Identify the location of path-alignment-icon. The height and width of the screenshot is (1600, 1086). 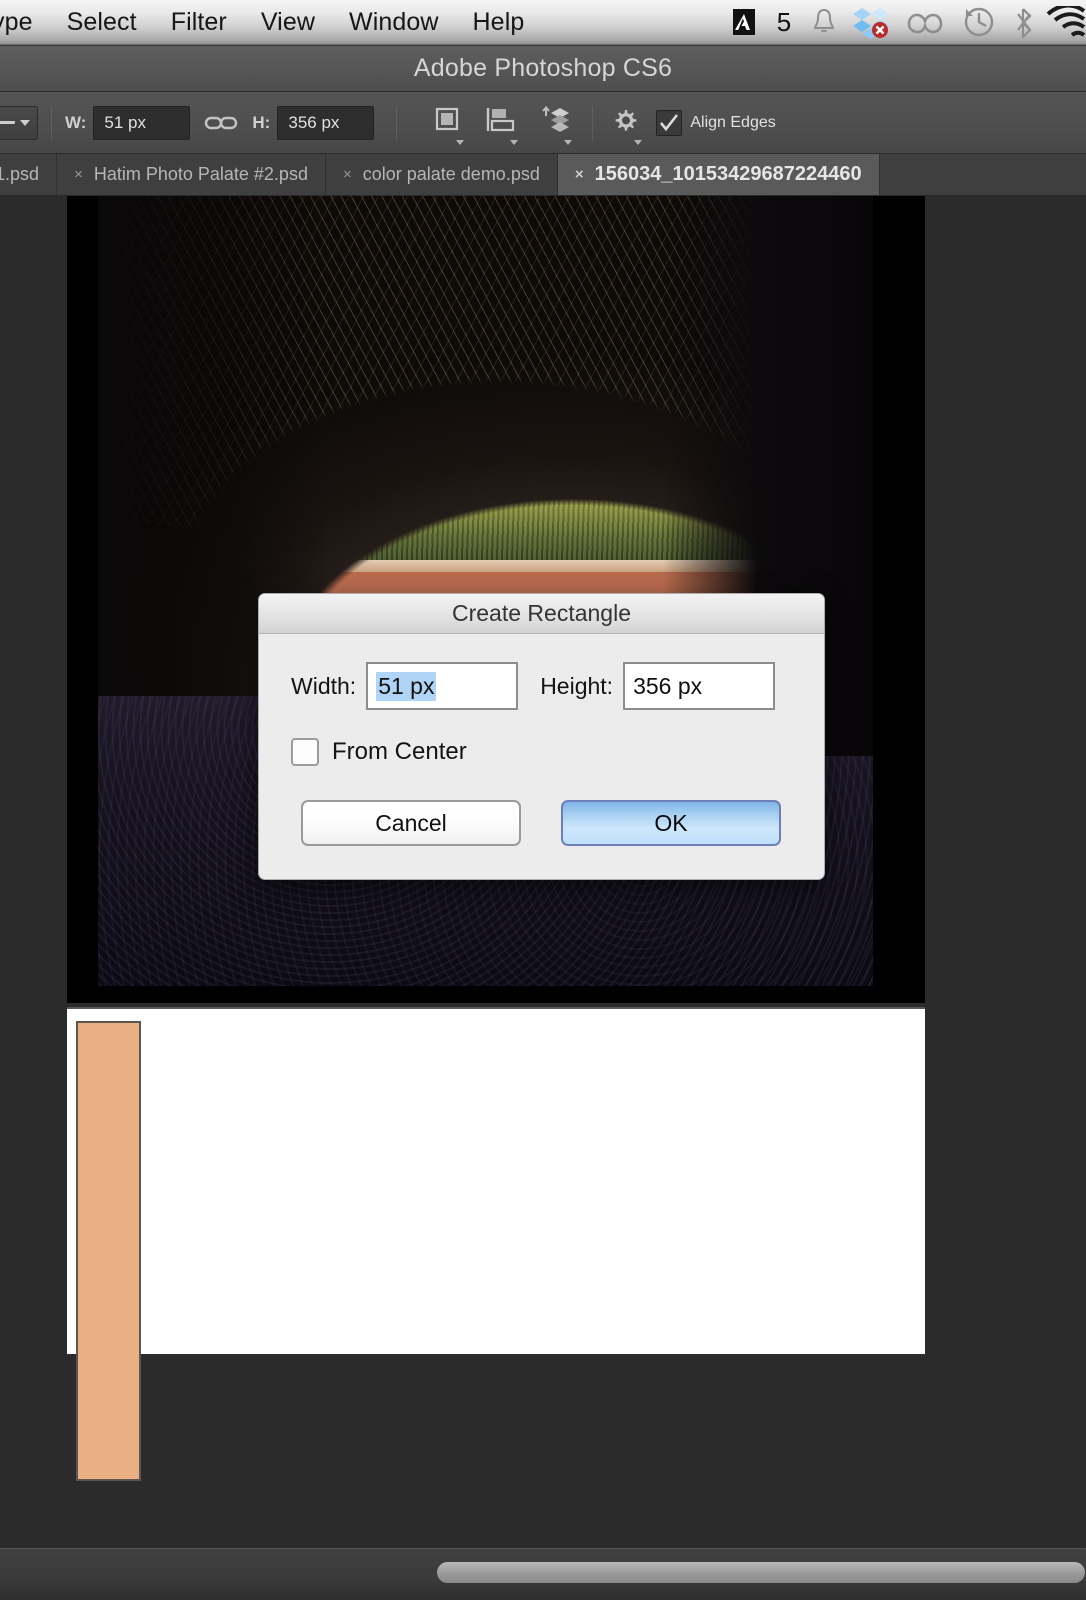
(501, 124).